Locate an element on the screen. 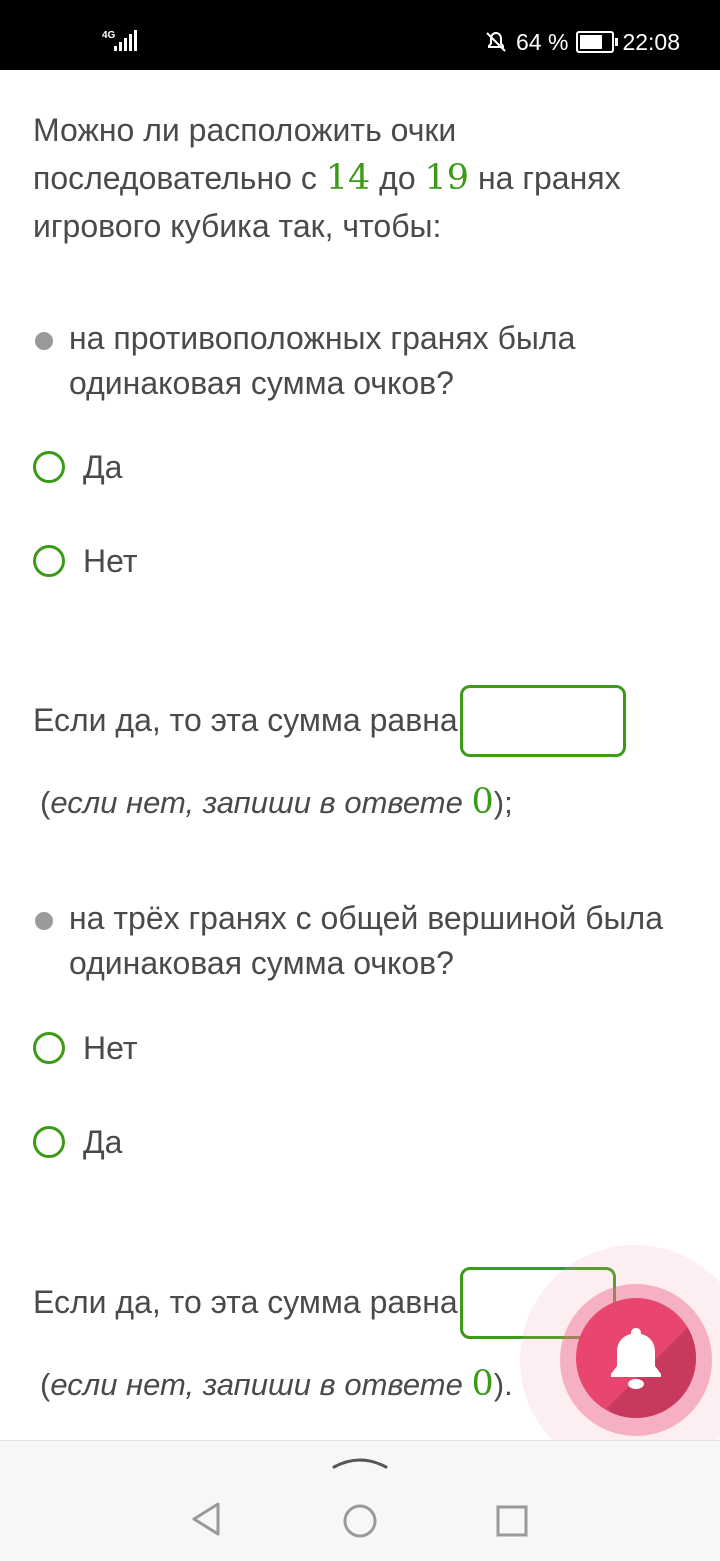 Image resolution: width=720 pixels, height=1561 pixels. note-close: ); is located at coordinates (503, 802).